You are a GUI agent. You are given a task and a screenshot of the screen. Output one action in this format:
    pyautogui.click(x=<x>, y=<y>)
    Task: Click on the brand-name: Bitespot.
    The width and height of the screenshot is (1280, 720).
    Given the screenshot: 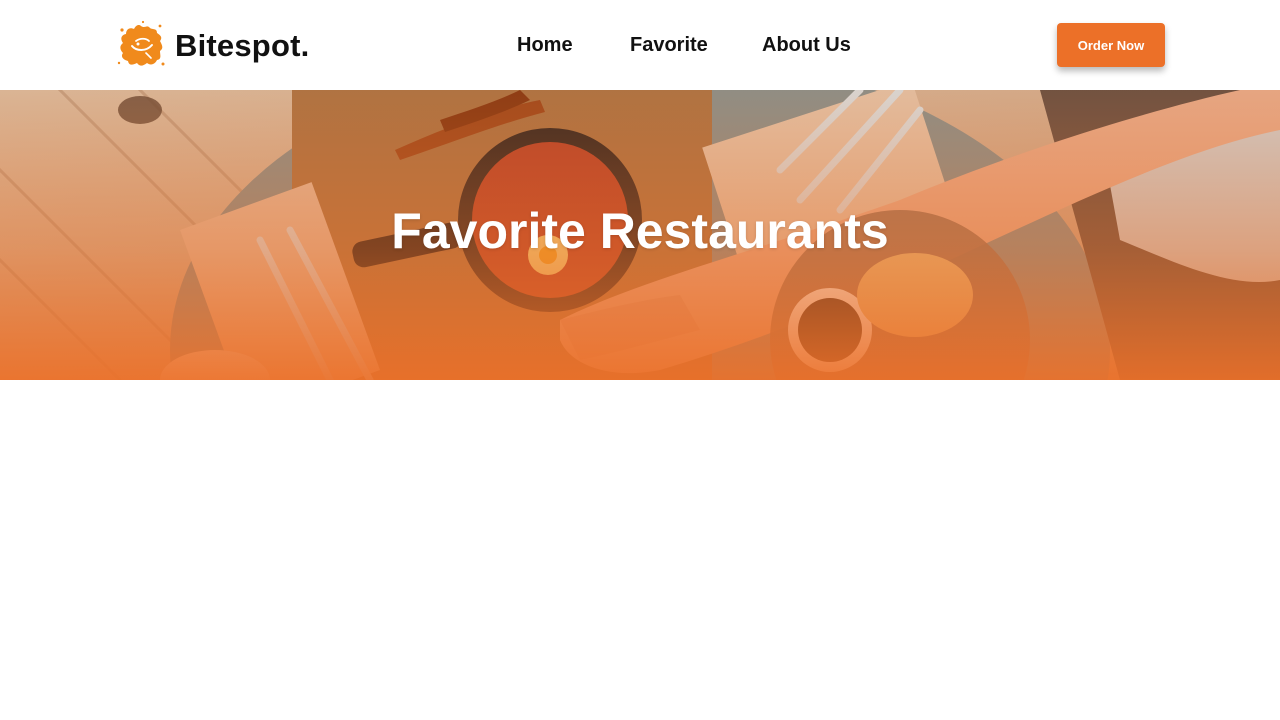 What is the action you would take?
    pyautogui.click(x=242, y=45)
    